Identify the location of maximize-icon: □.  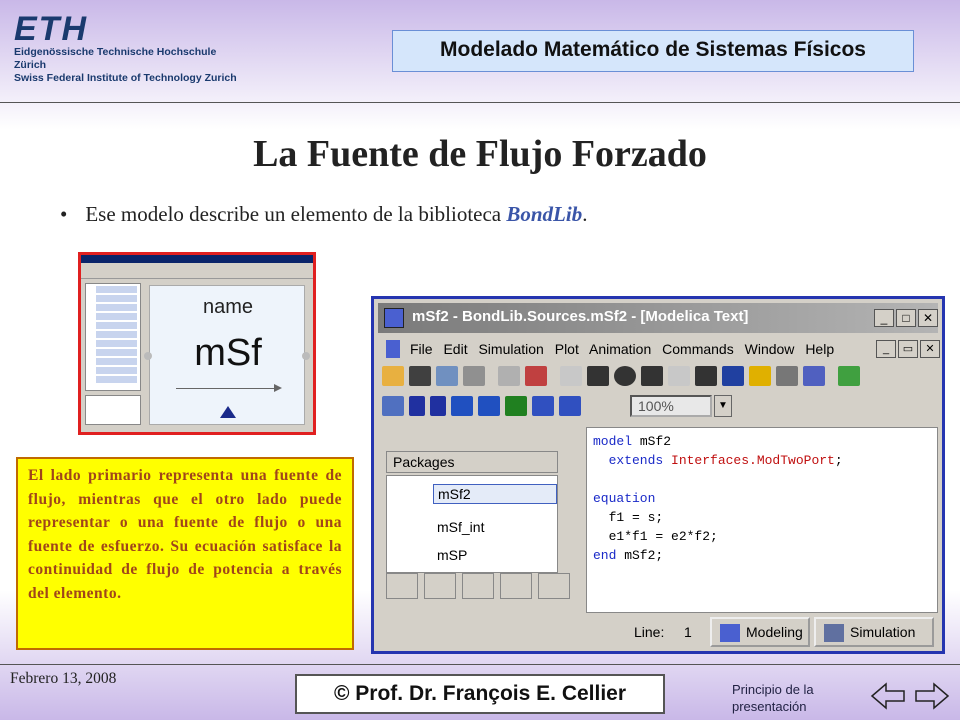
(906, 318).